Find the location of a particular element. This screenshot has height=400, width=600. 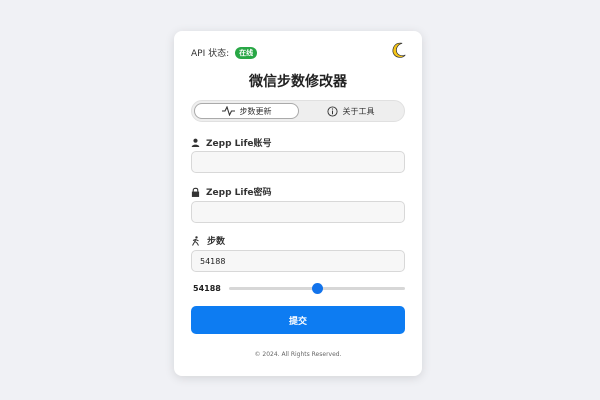

steps-input: 54188 is located at coordinates (298, 261).